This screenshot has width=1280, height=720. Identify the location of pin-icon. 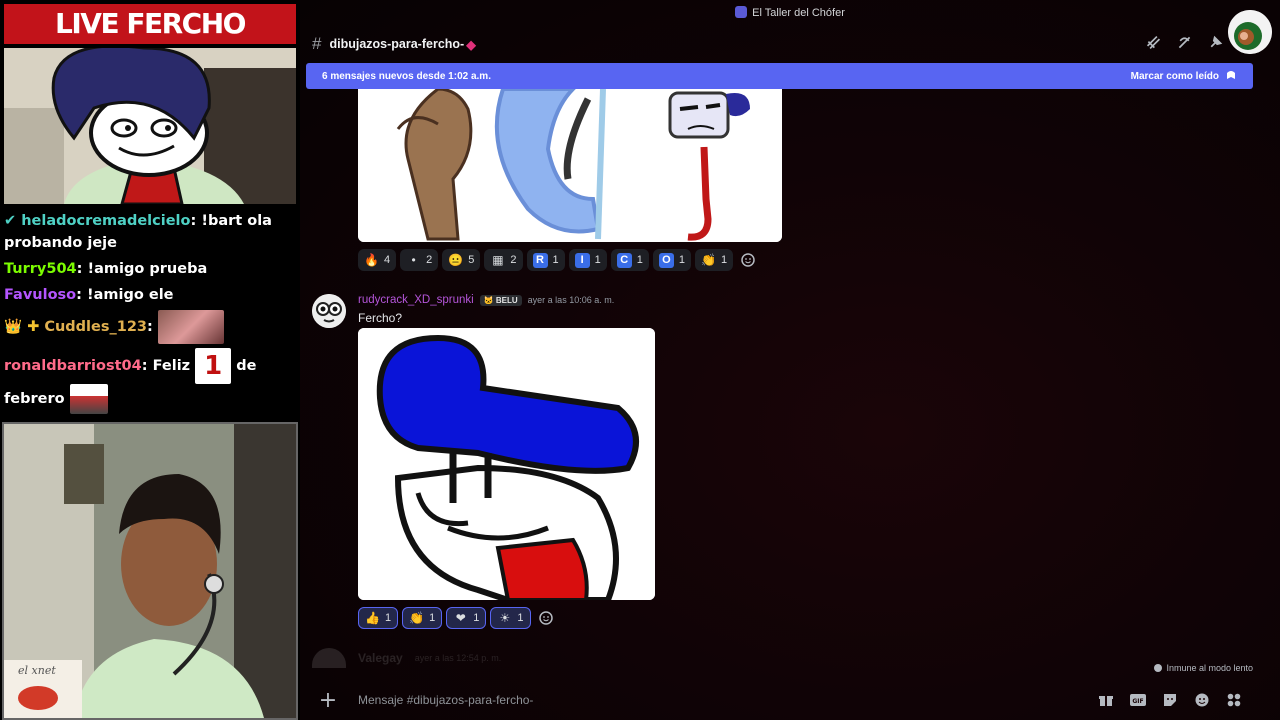
(1215, 44).